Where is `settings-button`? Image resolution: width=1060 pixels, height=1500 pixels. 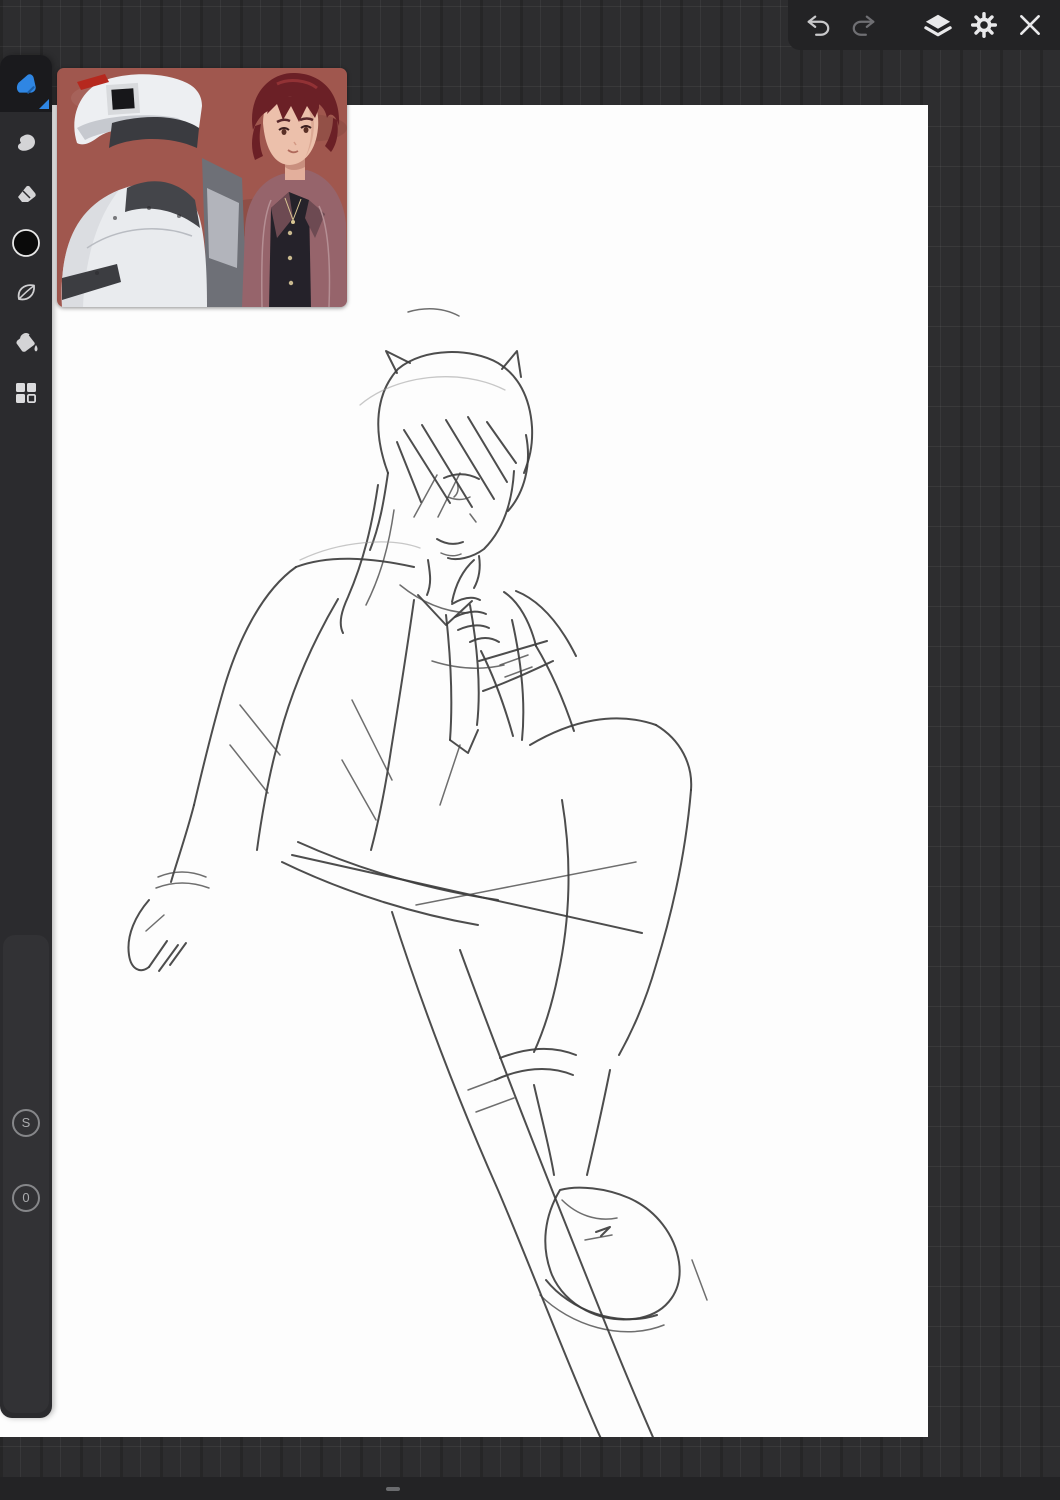
settings-button is located at coordinates (984, 25).